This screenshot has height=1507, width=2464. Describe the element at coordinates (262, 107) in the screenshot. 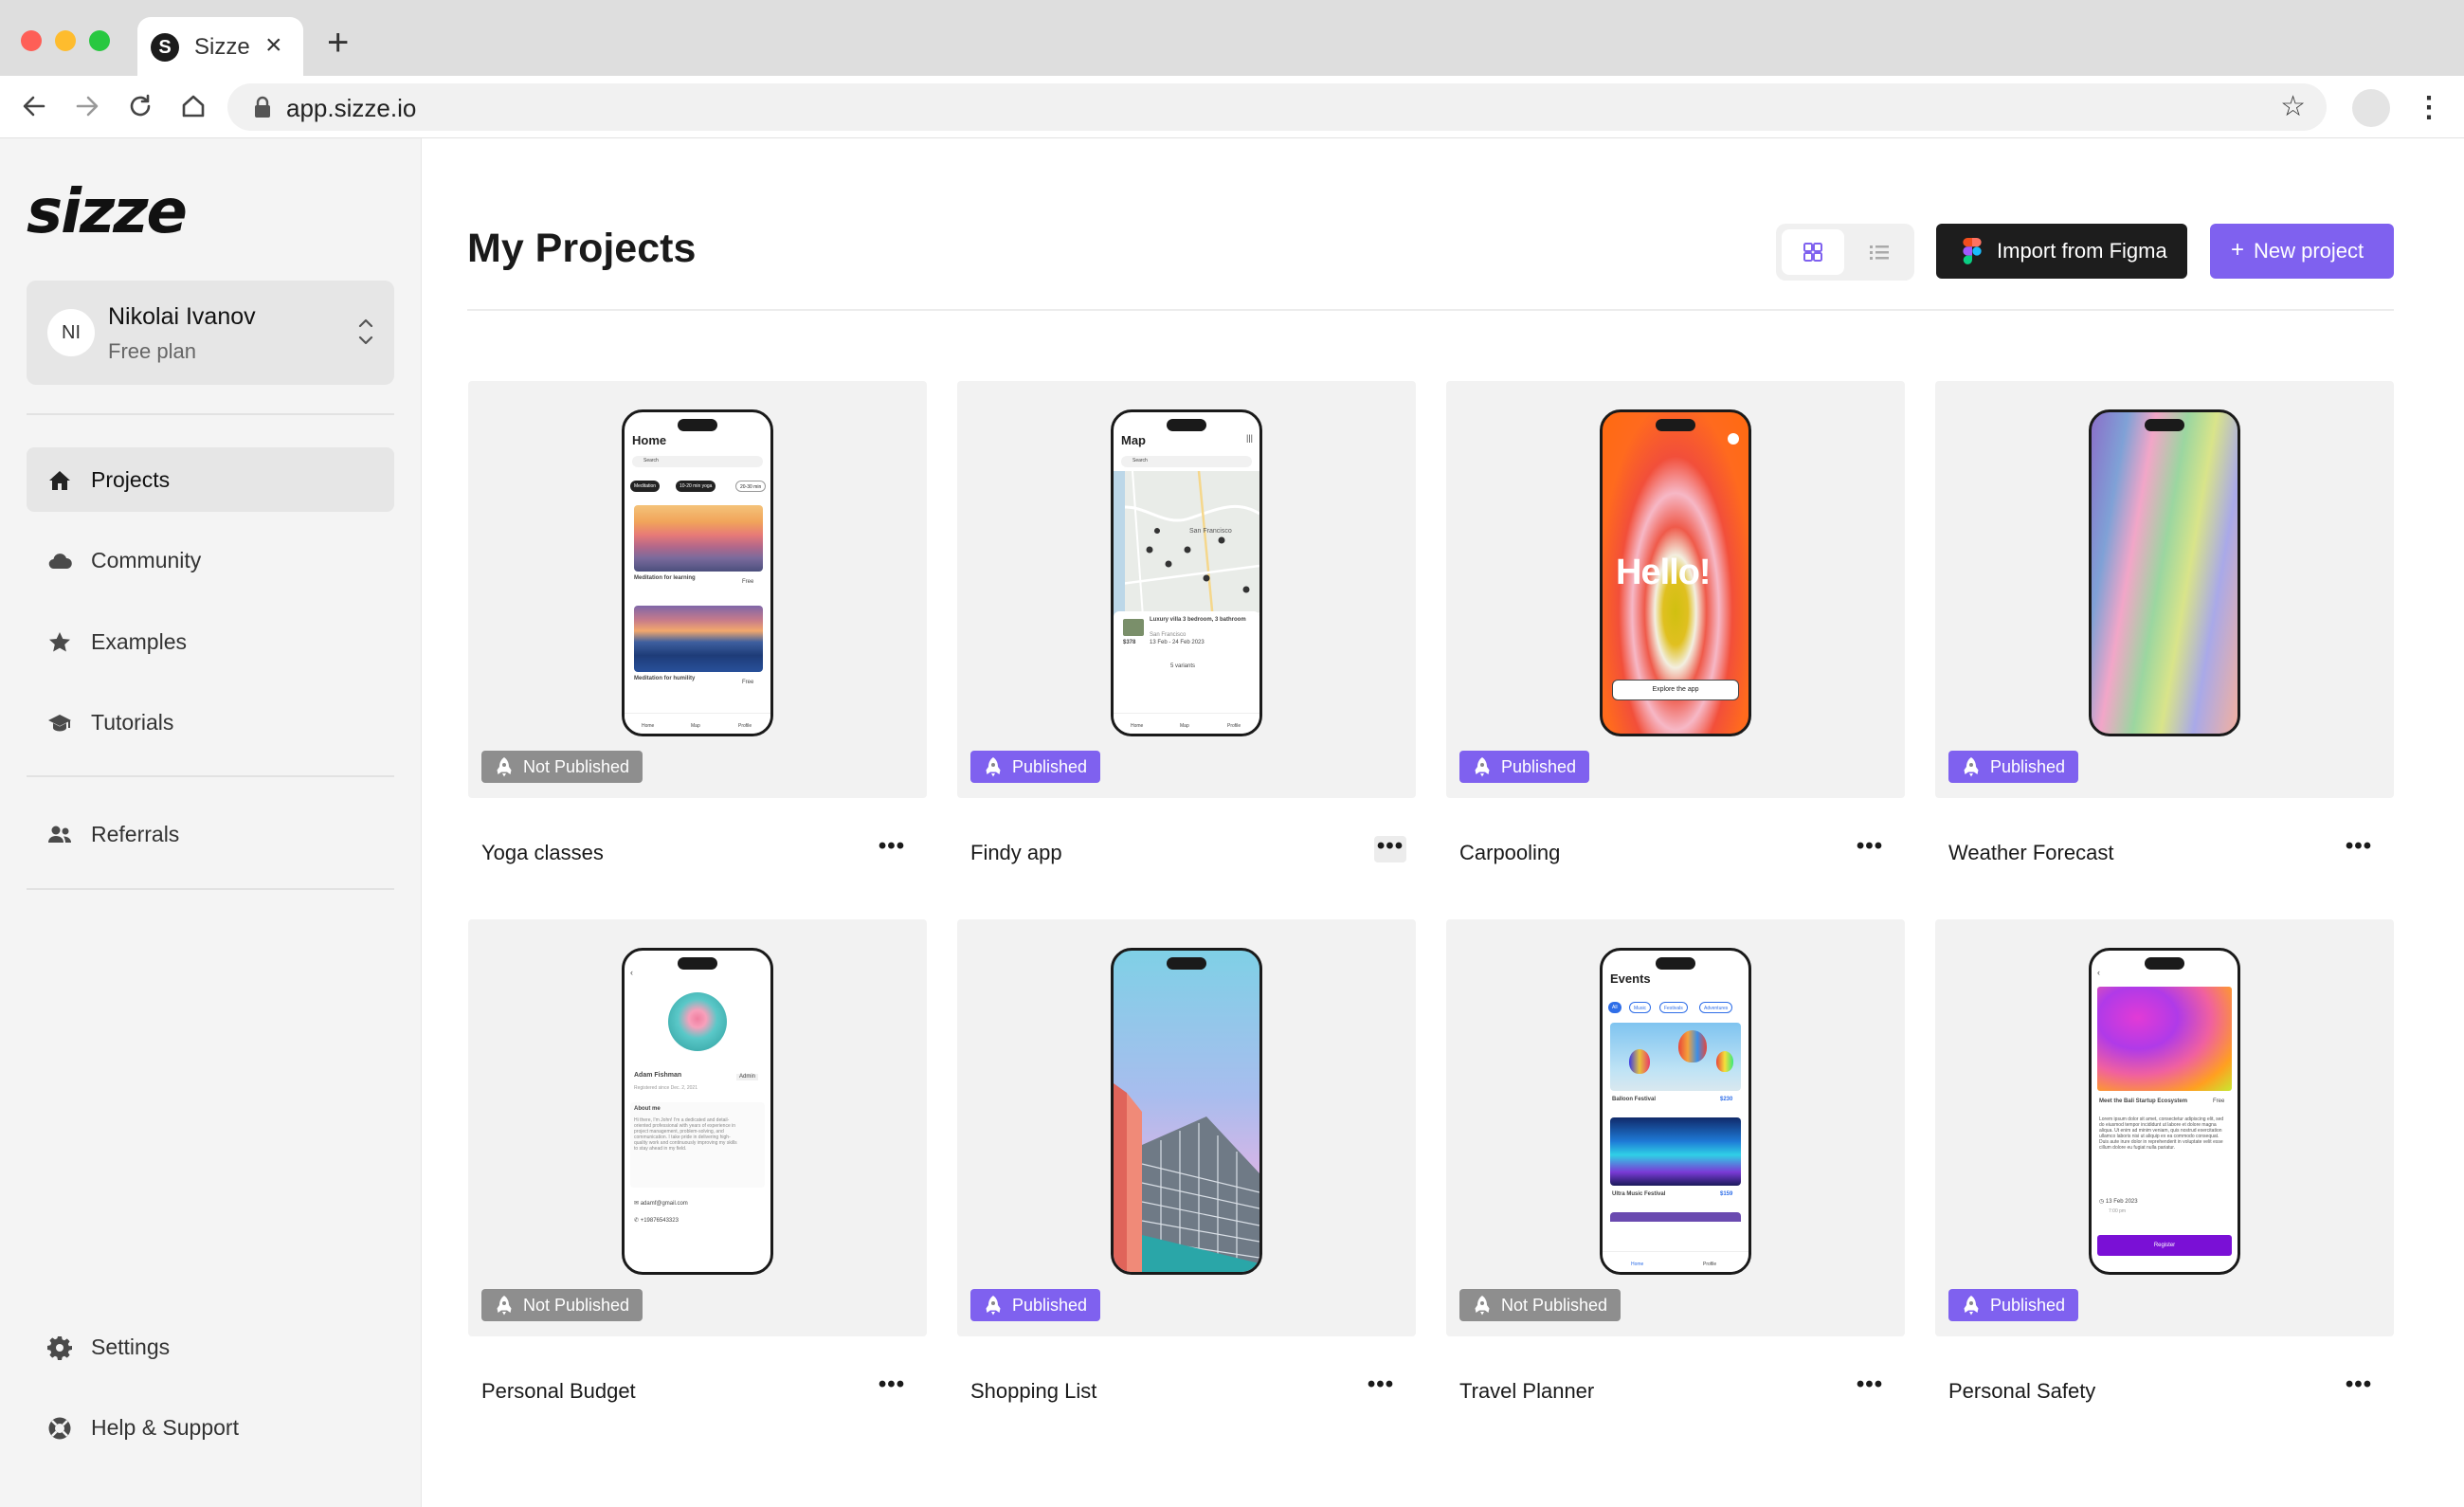

I see `lock-icon` at that location.